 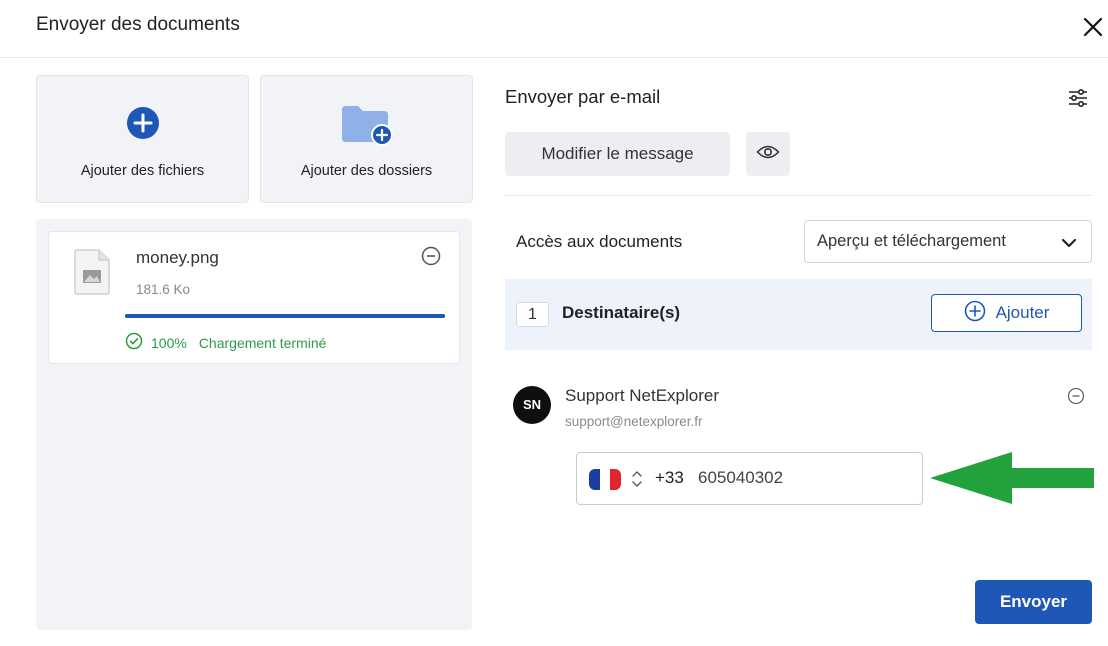 I want to click on modal-title: Envoyer des documents, so click(x=138, y=24).